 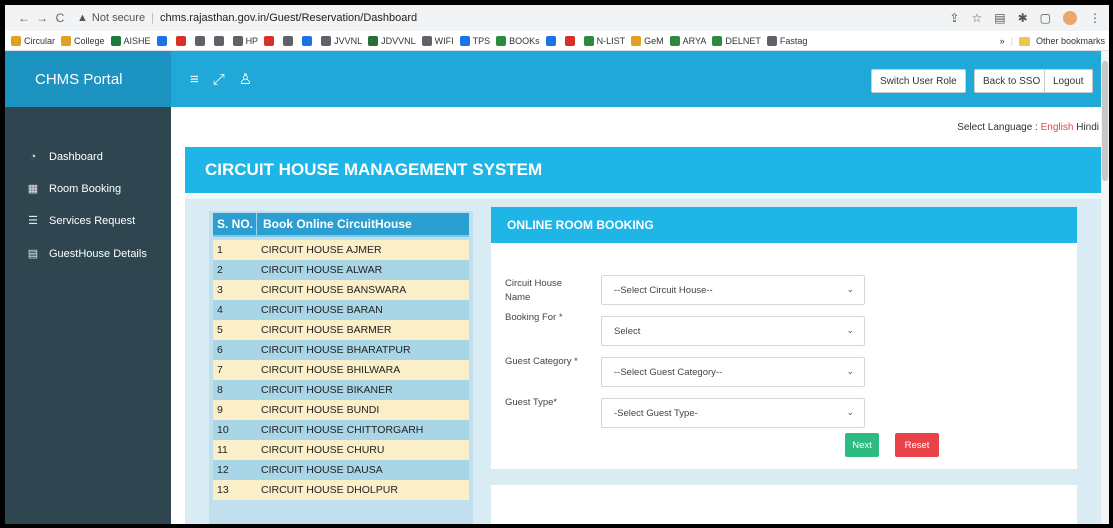 What do you see at coordinates (1023, 18) in the screenshot?
I see `extensions-icon: ✱` at bounding box center [1023, 18].